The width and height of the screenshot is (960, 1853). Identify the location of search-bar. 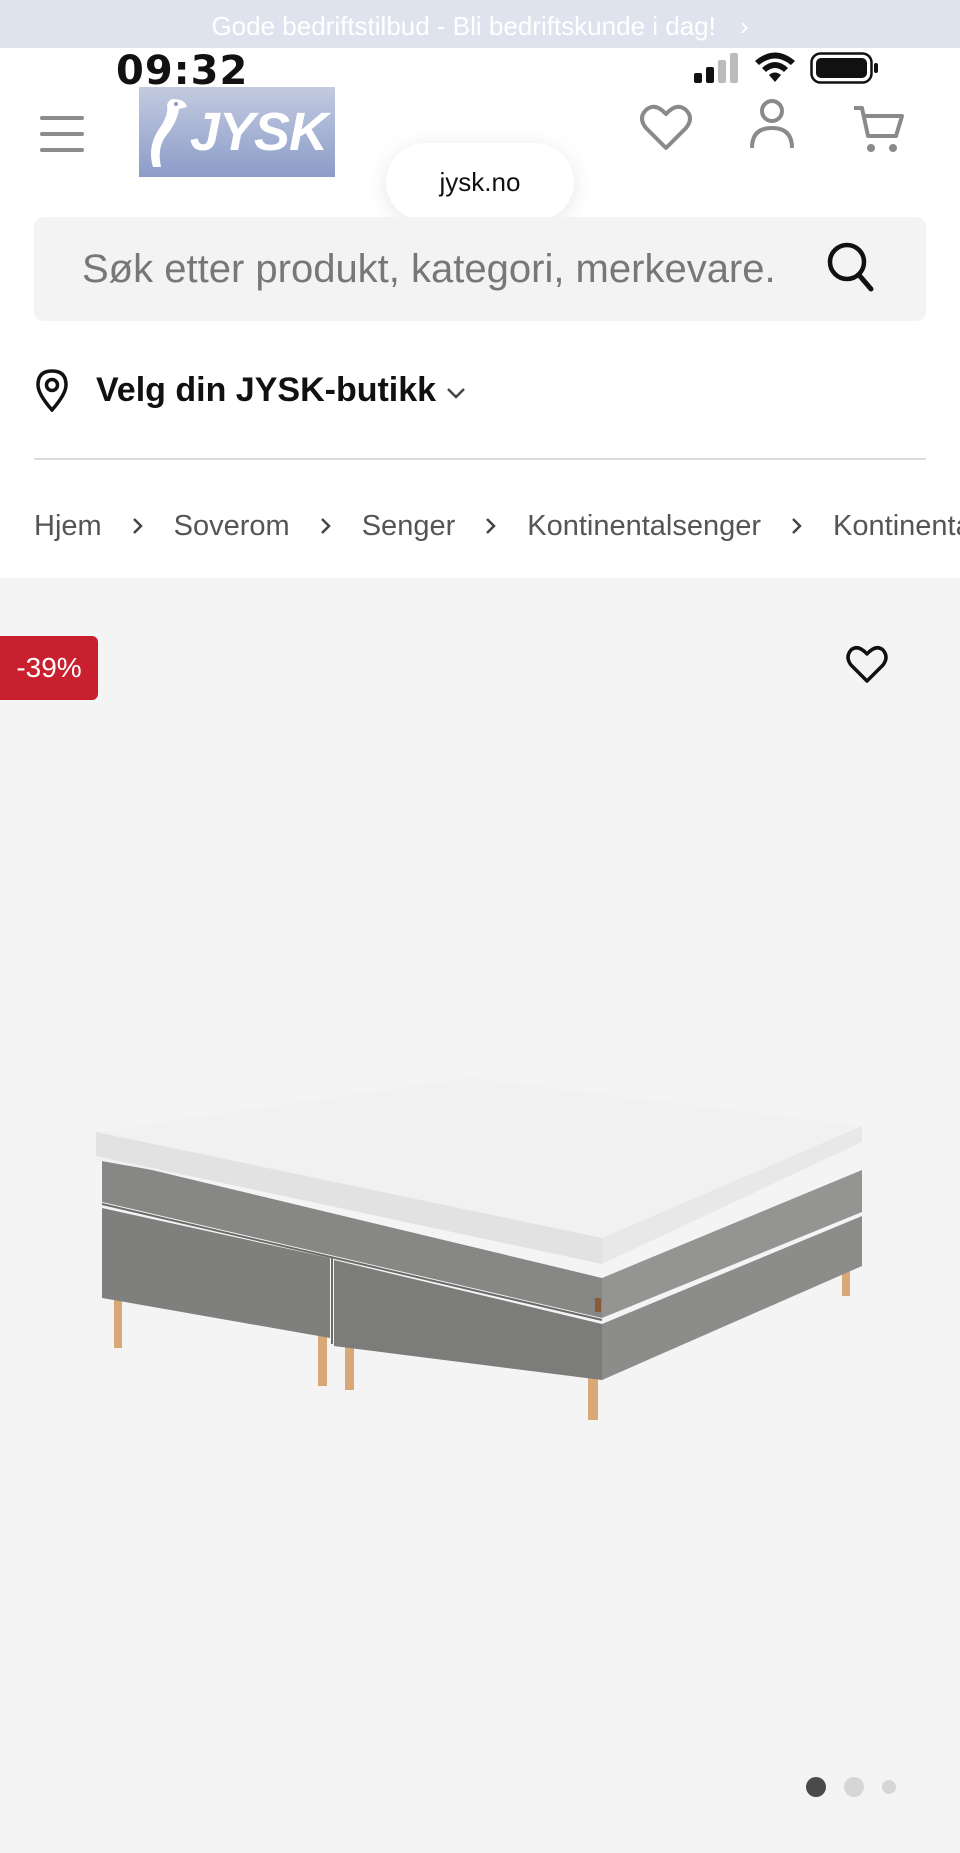
(480, 269).